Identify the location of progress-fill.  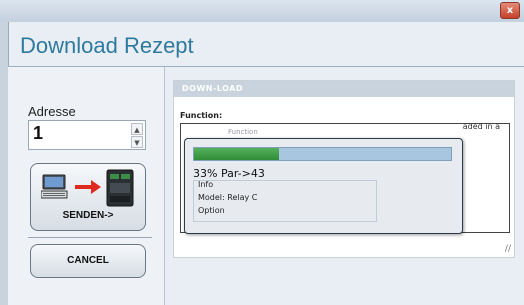
(236, 154).